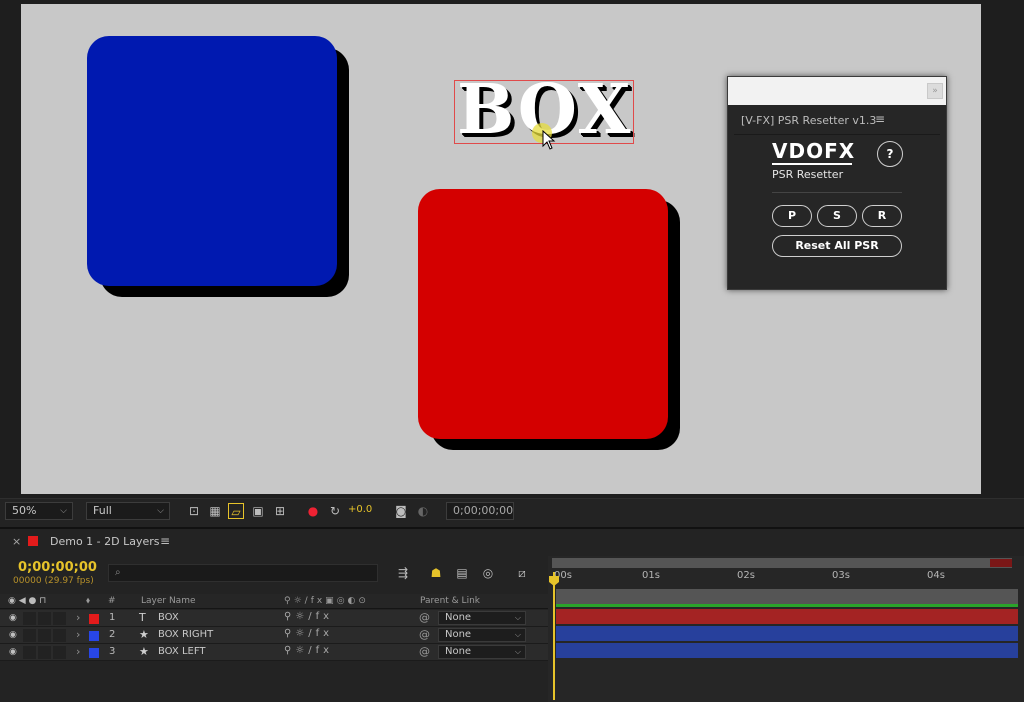 Image resolution: width=1024 pixels, height=702 pixels. Describe the element at coordinates (436, 573) in the screenshot. I see `shy-layers-icon: ☗` at that location.